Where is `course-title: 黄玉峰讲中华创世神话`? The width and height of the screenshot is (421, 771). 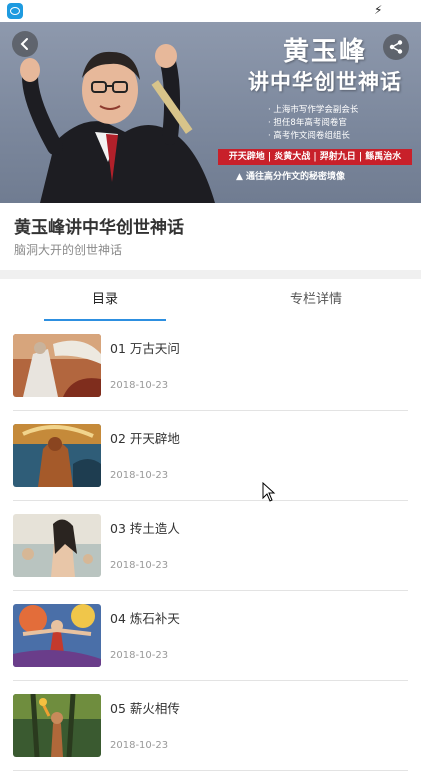
course-title: 黄玉峰讲中华创世神话 is located at coordinates (99, 228).